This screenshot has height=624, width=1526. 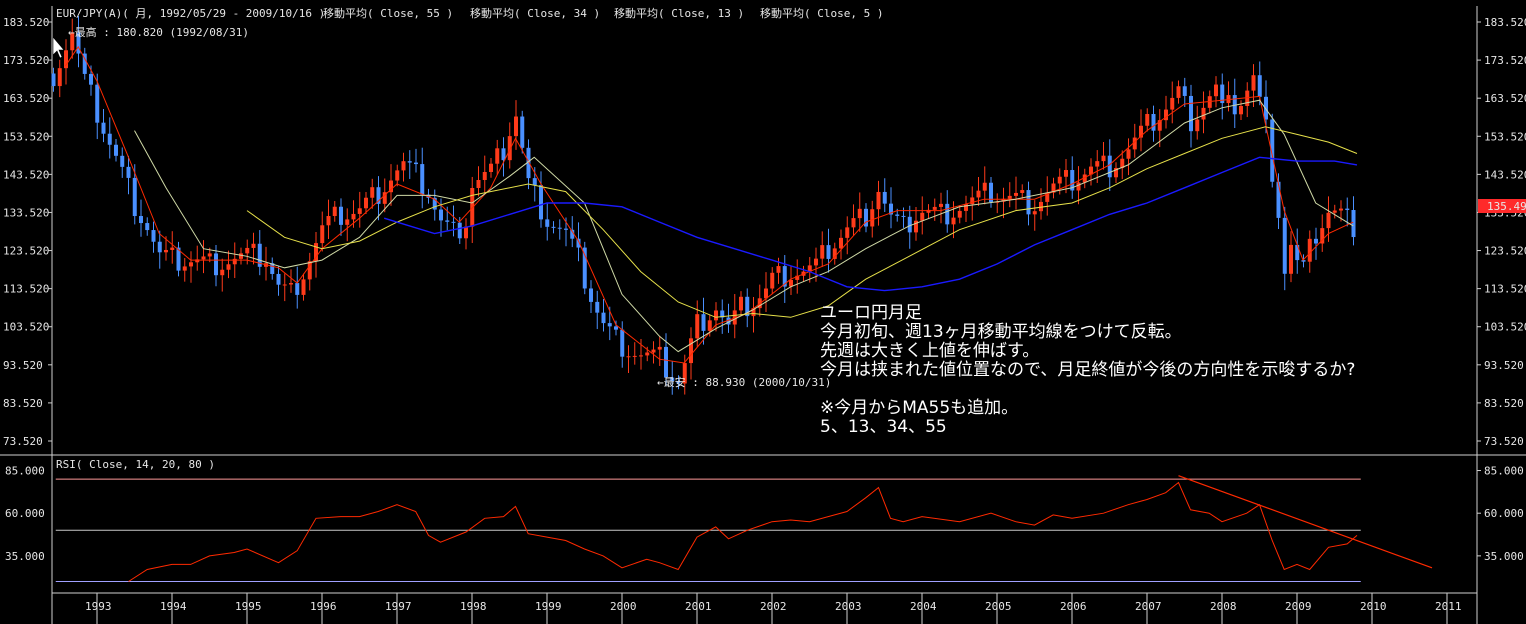 I want to click on year-tick-label: 2008, so click(x=1223, y=606).